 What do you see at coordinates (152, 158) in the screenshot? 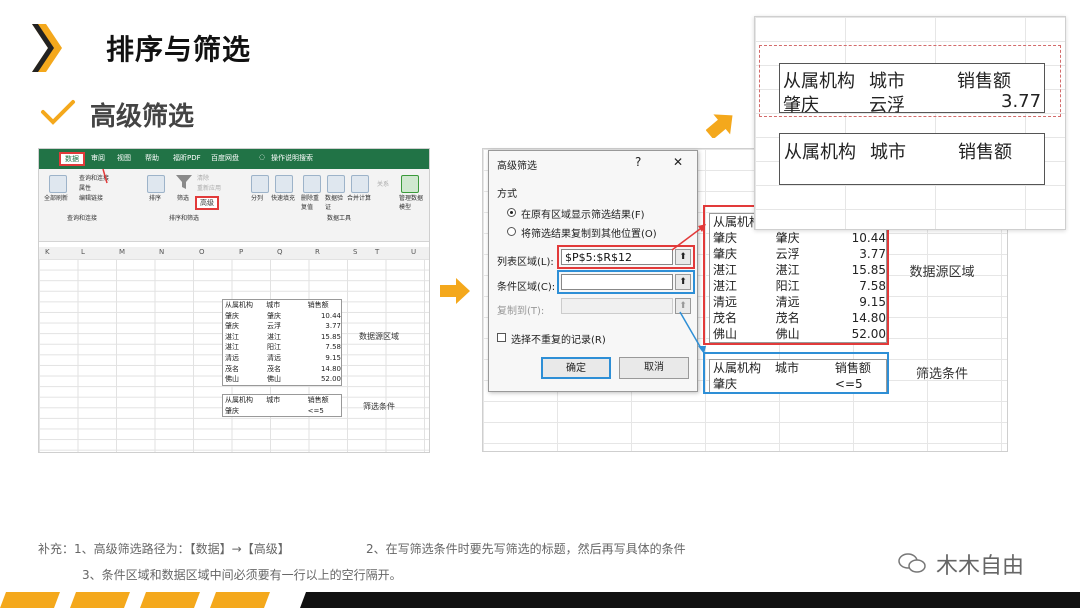
I see `tab-help: 帮助` at bounding box center [152, 158].